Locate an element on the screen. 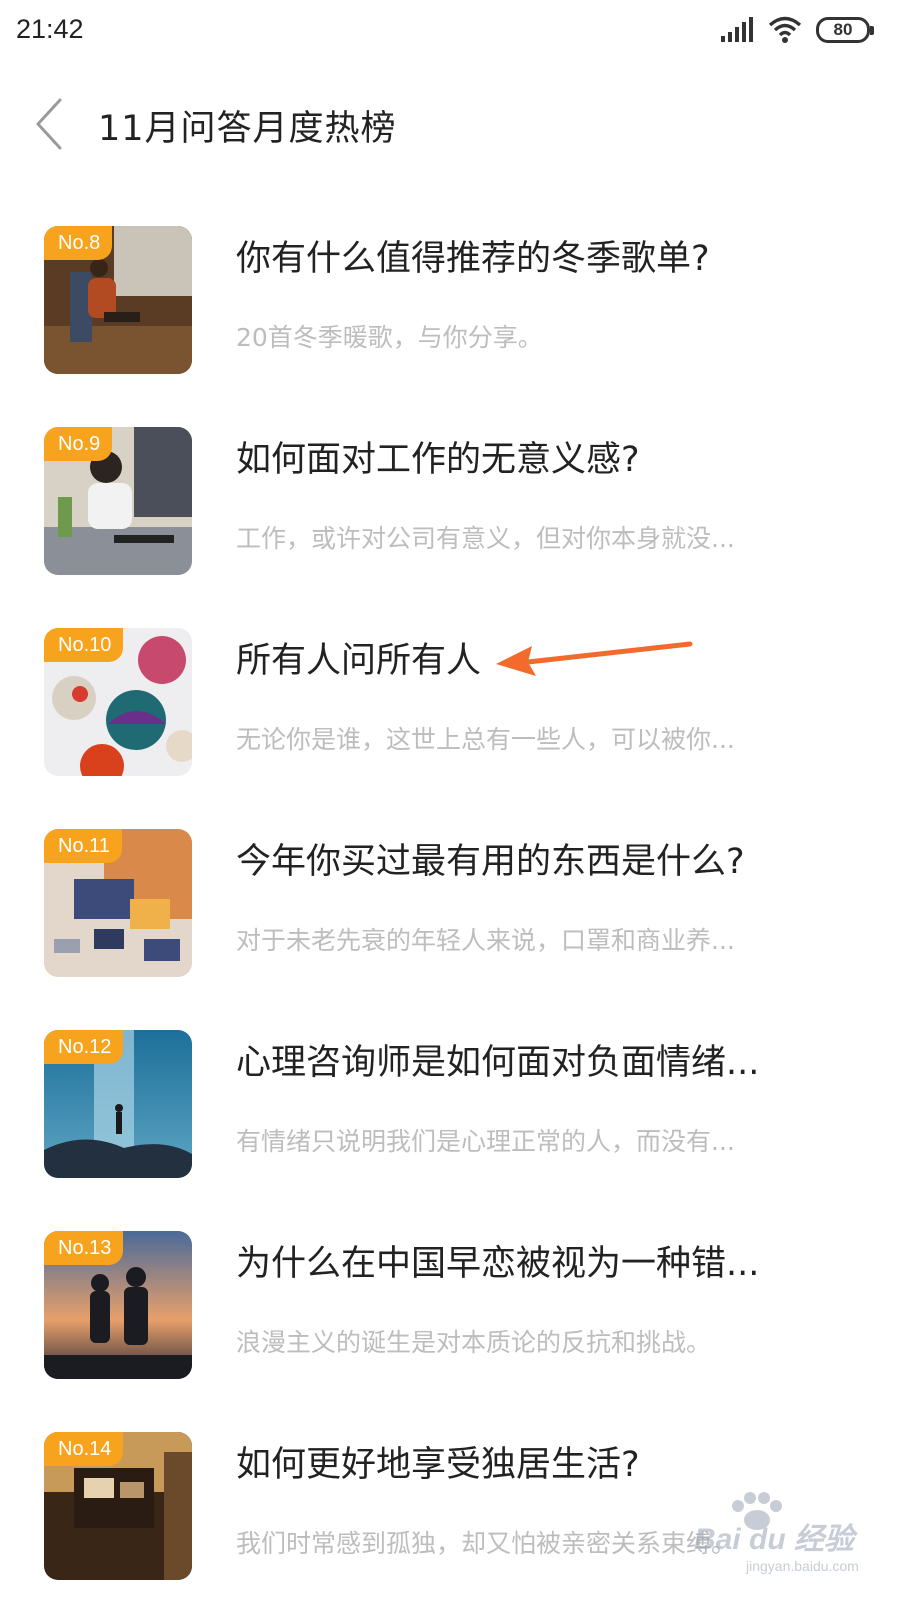 This screenshot has width=900, height=1600. signal-icon is located at coordinates (737, 29).